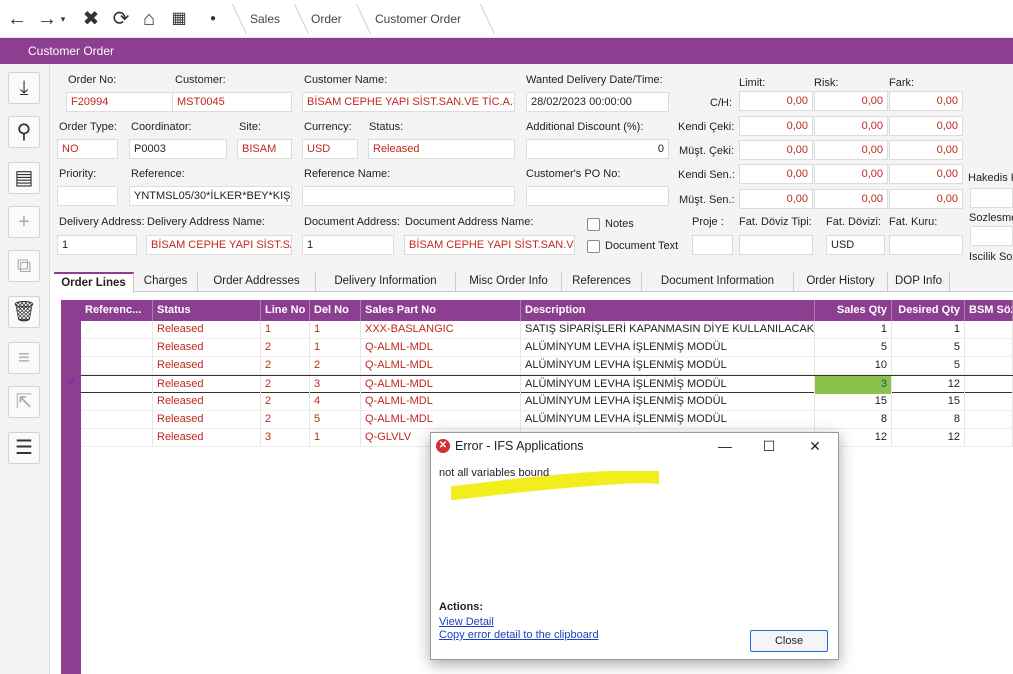 The width and height of the screenshot is (1013, 674). What do you see at coordinates (926, 150) in the screenshot?
I see `must-ceki-fark-field: 0,00` at bounding box center [926, 150].